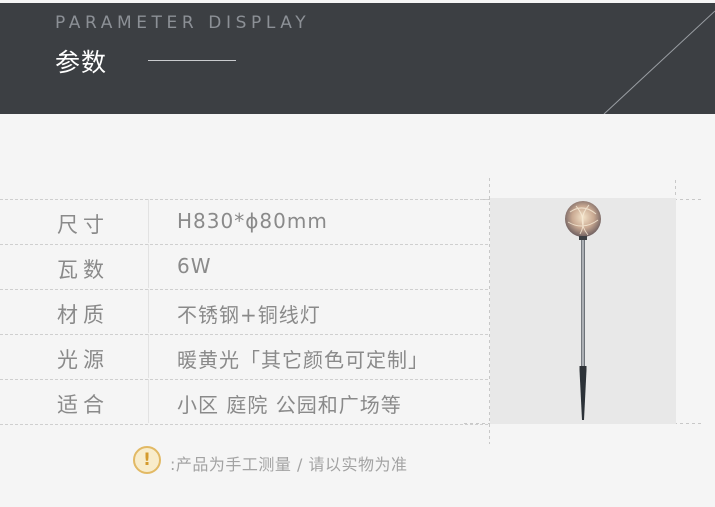  Describe the element at coordinates (249, 315) in the screenshot. I see `spec-value: 不锈钢+铜线灯` at that location.